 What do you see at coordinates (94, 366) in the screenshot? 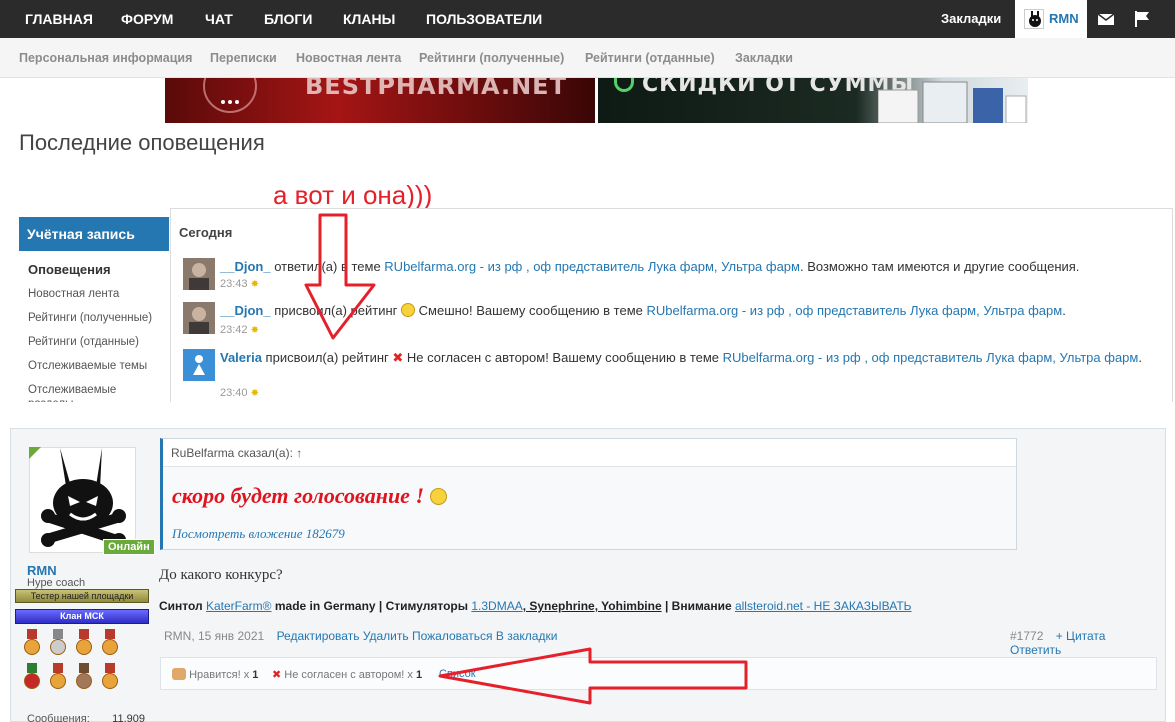
I see `sidebar-item-watched-threads: Отслеживаемые темы` at bounding box center [94, 366].